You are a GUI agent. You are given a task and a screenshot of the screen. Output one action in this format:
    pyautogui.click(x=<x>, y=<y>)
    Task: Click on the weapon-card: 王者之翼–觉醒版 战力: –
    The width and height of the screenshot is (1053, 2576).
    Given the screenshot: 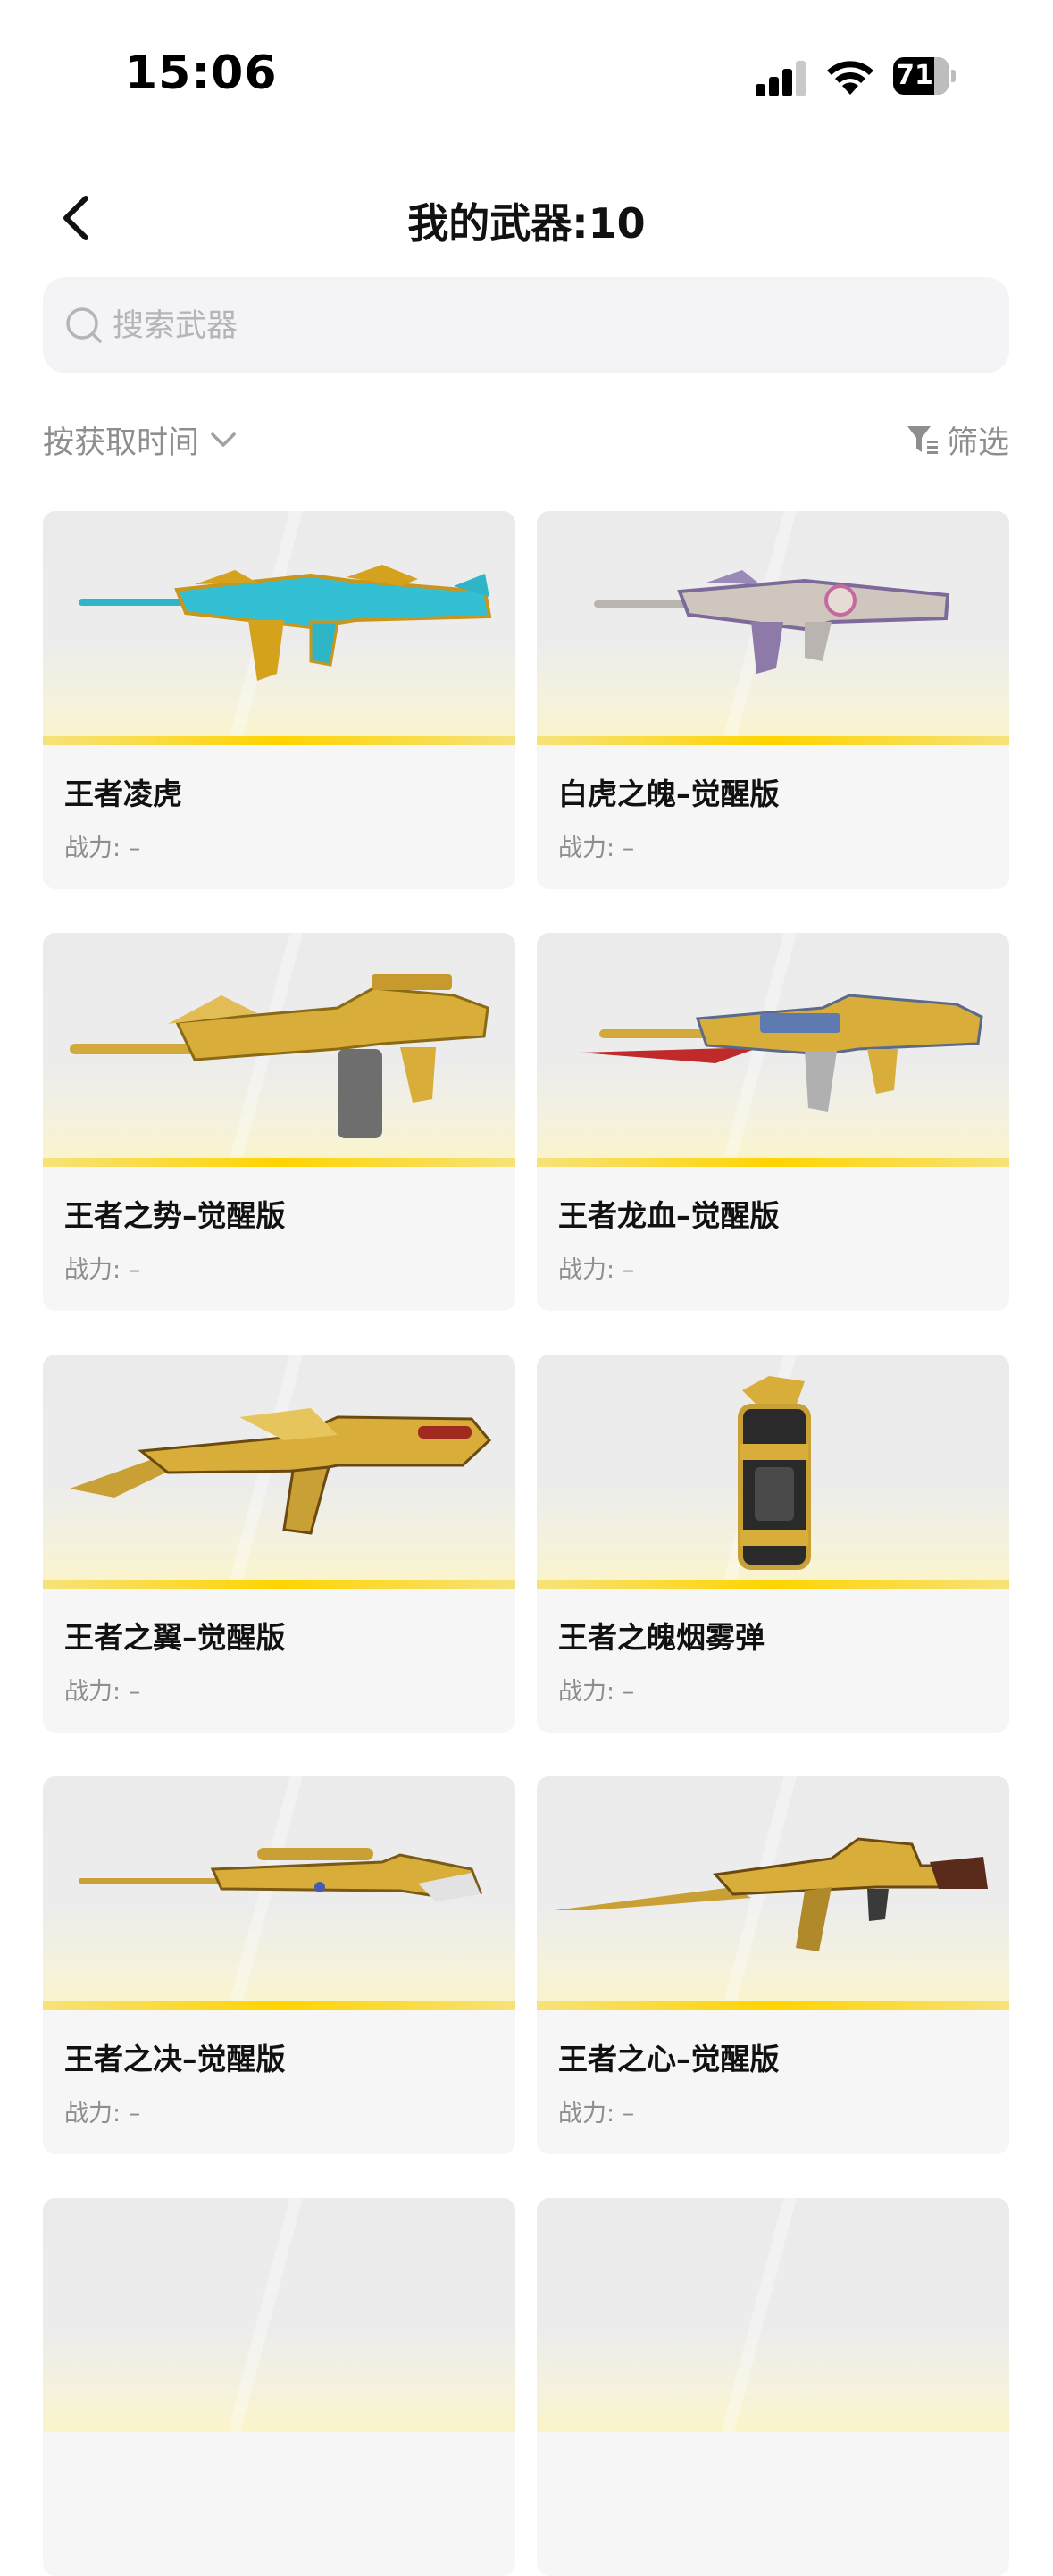 What is the action you would take?
    pyautogui.click(x=279, y=1544)
    